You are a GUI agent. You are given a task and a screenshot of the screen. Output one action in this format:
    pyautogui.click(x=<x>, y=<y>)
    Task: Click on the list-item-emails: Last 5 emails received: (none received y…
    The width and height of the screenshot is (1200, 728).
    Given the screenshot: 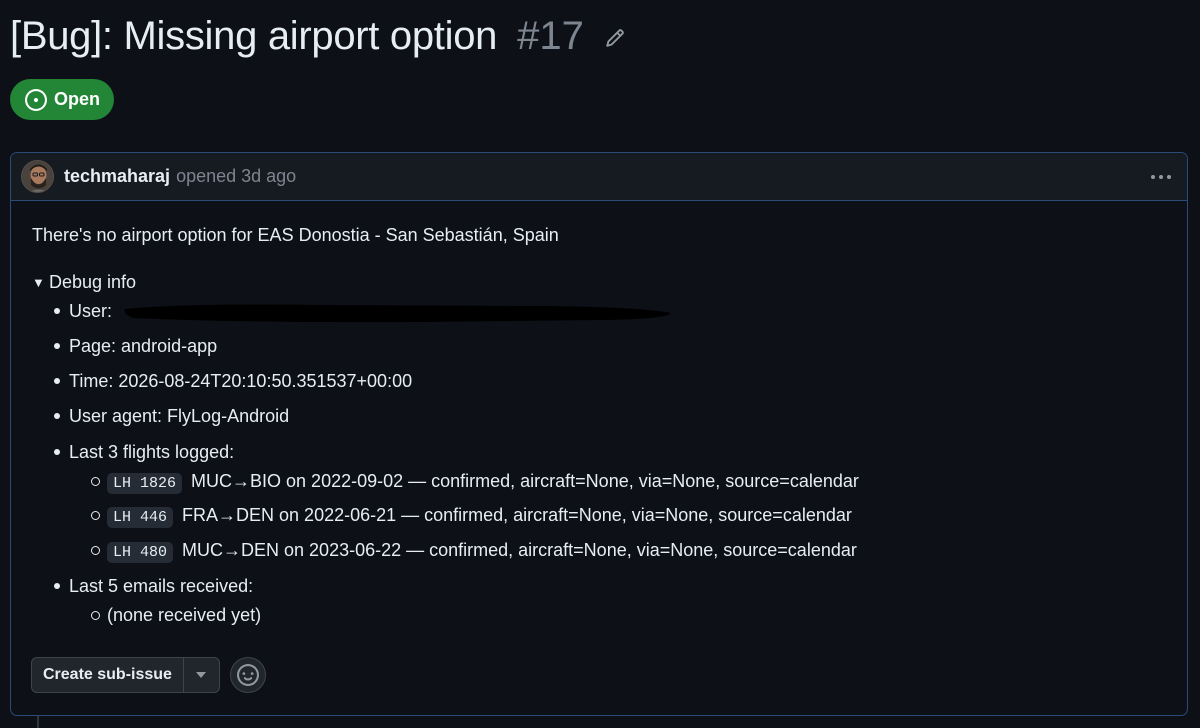 What is the action you would take?
    pyautogui.click(x=610, y=601)
    